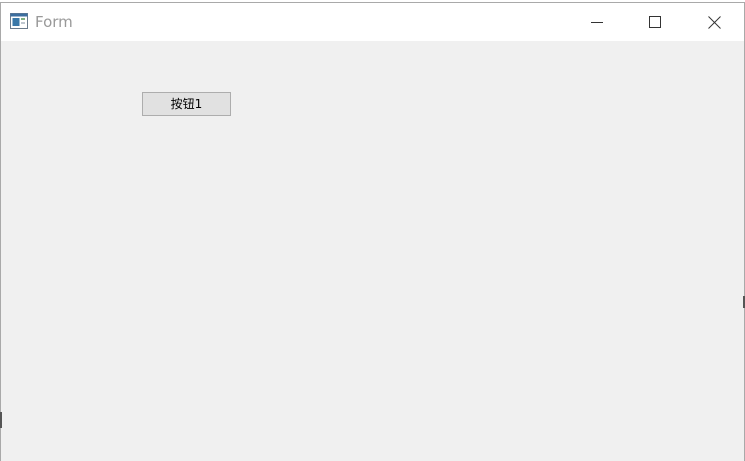 The height and width of the screenshot is (461, 745). What do you see at coordinates (19, 21) in the screenshot?
I see `form-window-icon` at bounding box center [19, 21].